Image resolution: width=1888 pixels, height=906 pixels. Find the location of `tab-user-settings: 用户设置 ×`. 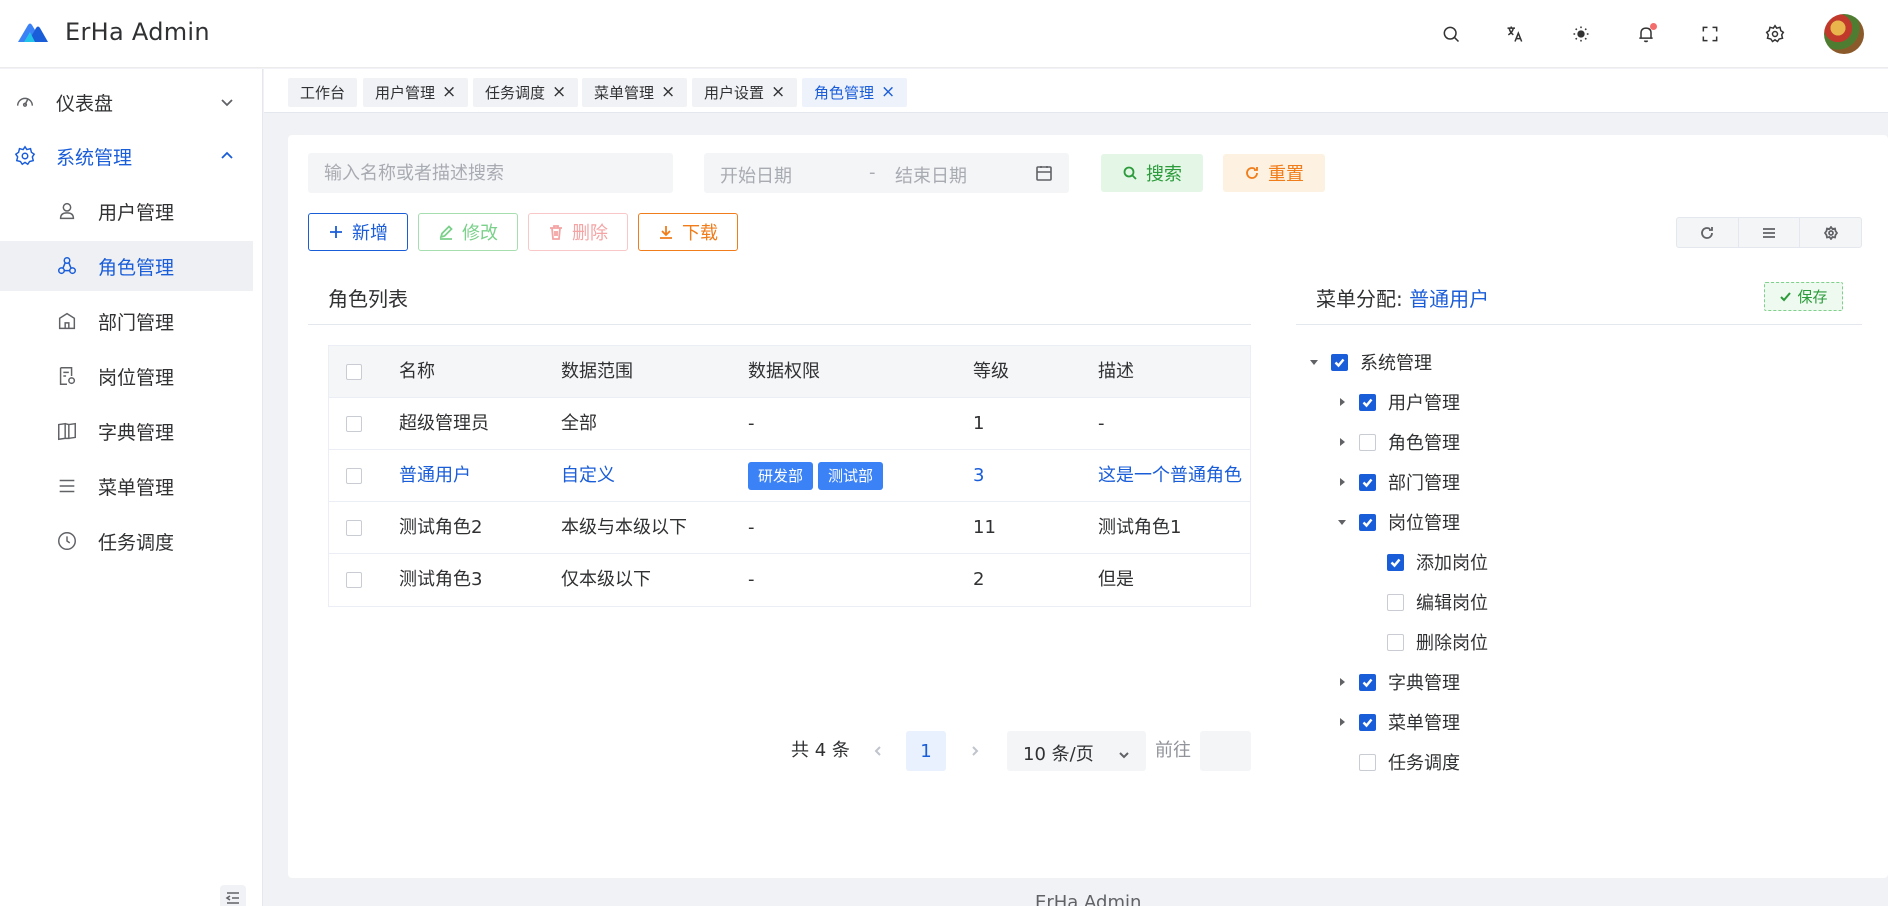

tab-user-settings: 用户设置 × is located at coordinates (745, 92).